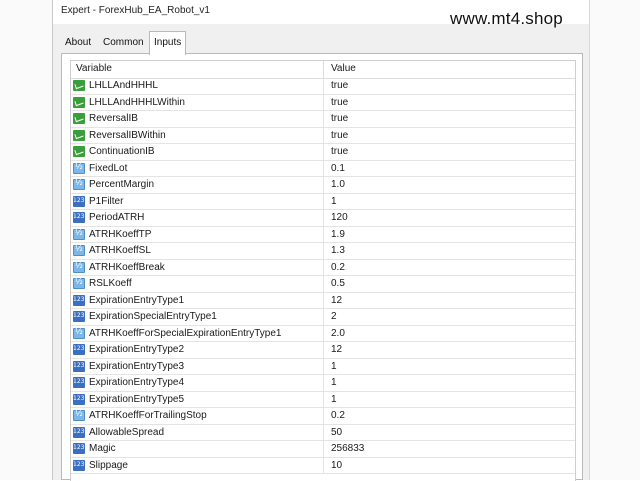 Image resolution: width=640 pixels, height=481 pixels. What do you see at coordinates (137, 349) in the screenshot?
I see `variable-name: ExpirationEntryType2` at bounding box center [137, 349].